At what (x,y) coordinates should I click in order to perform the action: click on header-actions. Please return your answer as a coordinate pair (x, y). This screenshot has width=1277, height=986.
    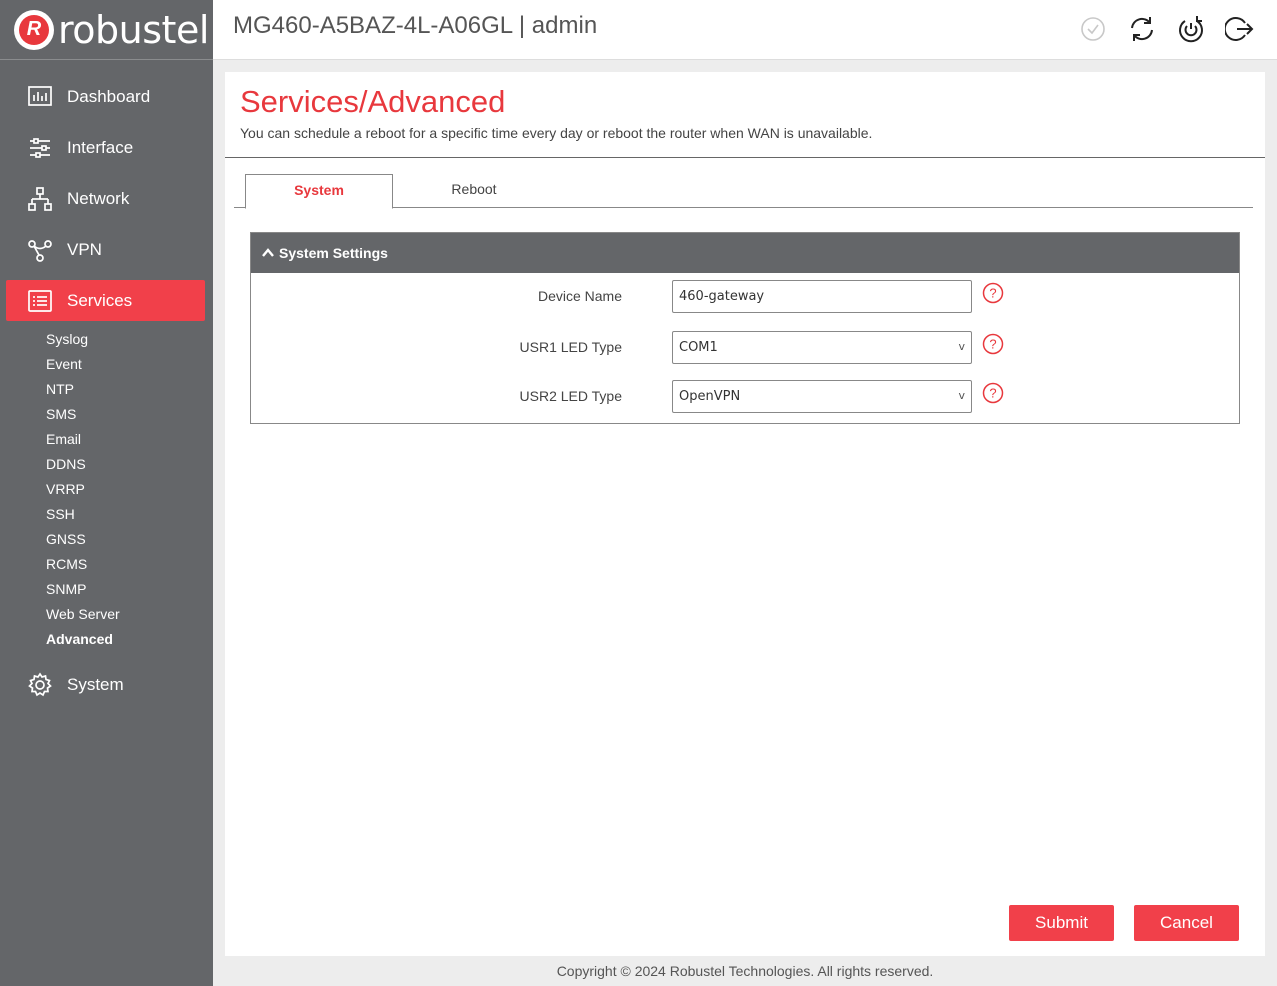
    Looking at the image, I should click on (1166, 29).